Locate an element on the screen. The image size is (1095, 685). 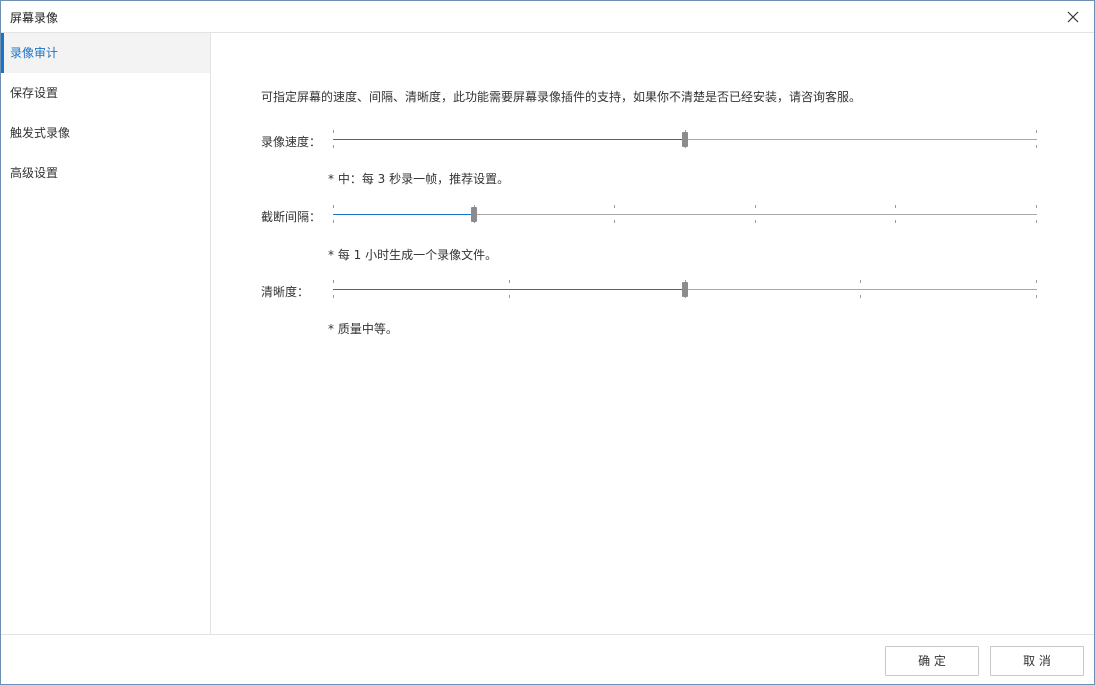
split-interval-hint: * 每 1 小时生成一个录像文件。 is located at coordinates (413, 255).